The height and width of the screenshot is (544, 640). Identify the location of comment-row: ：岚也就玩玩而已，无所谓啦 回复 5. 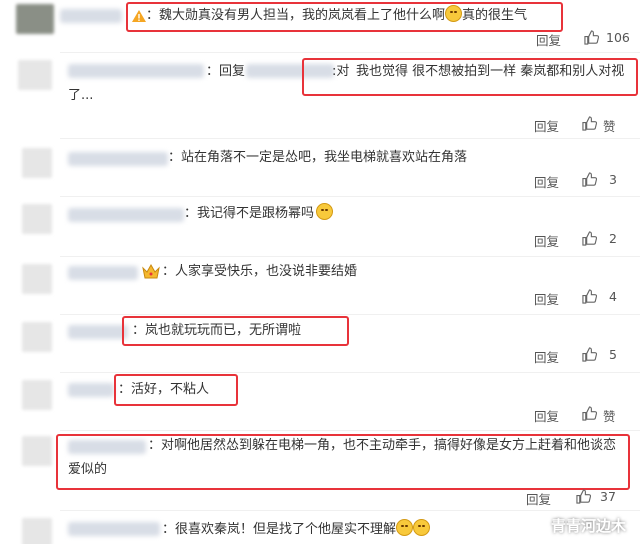
(320, 344).